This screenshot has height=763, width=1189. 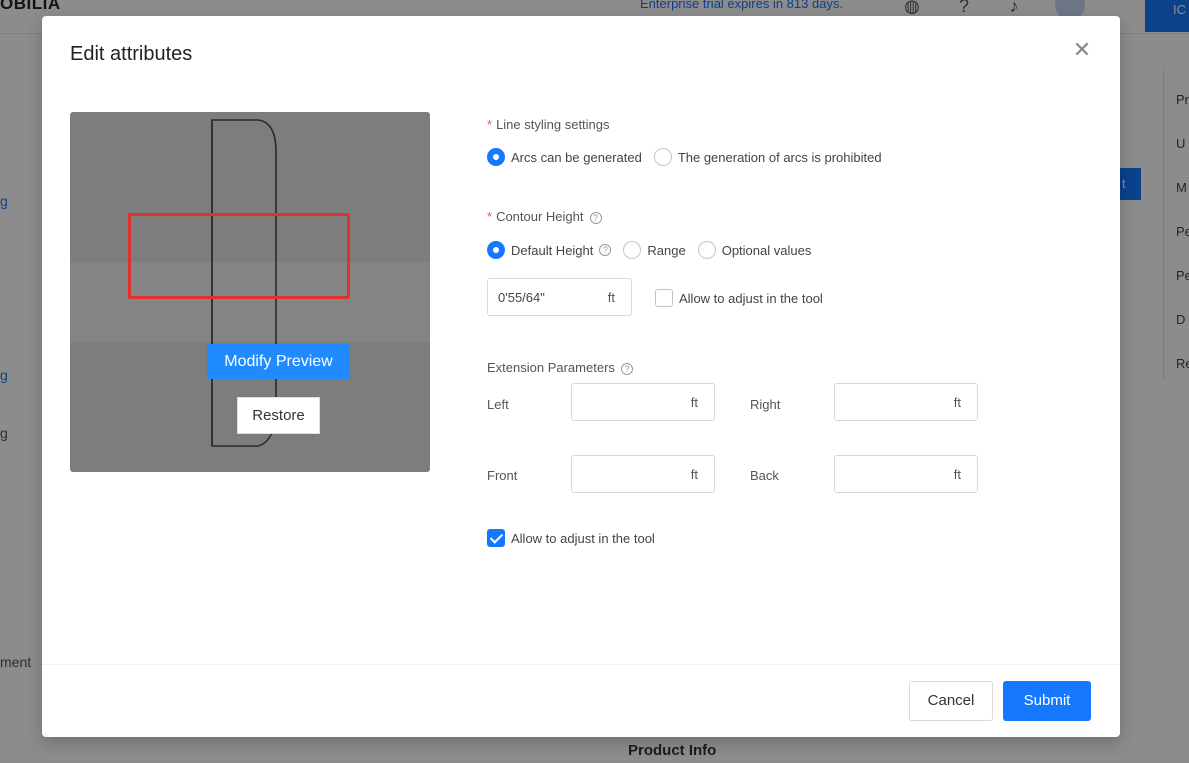 I want to click on front-input: ft, so click(x=643, y=474).